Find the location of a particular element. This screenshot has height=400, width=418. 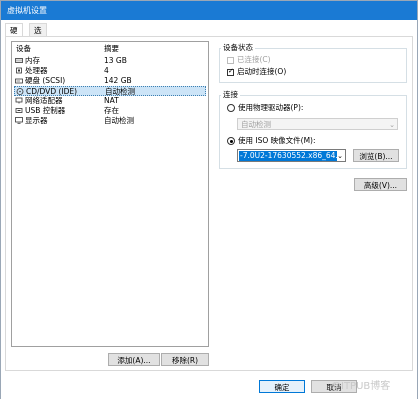

device-row-harddisk: 硬盘 (SCSI) 142 GB is located at coordinates (110, 81).